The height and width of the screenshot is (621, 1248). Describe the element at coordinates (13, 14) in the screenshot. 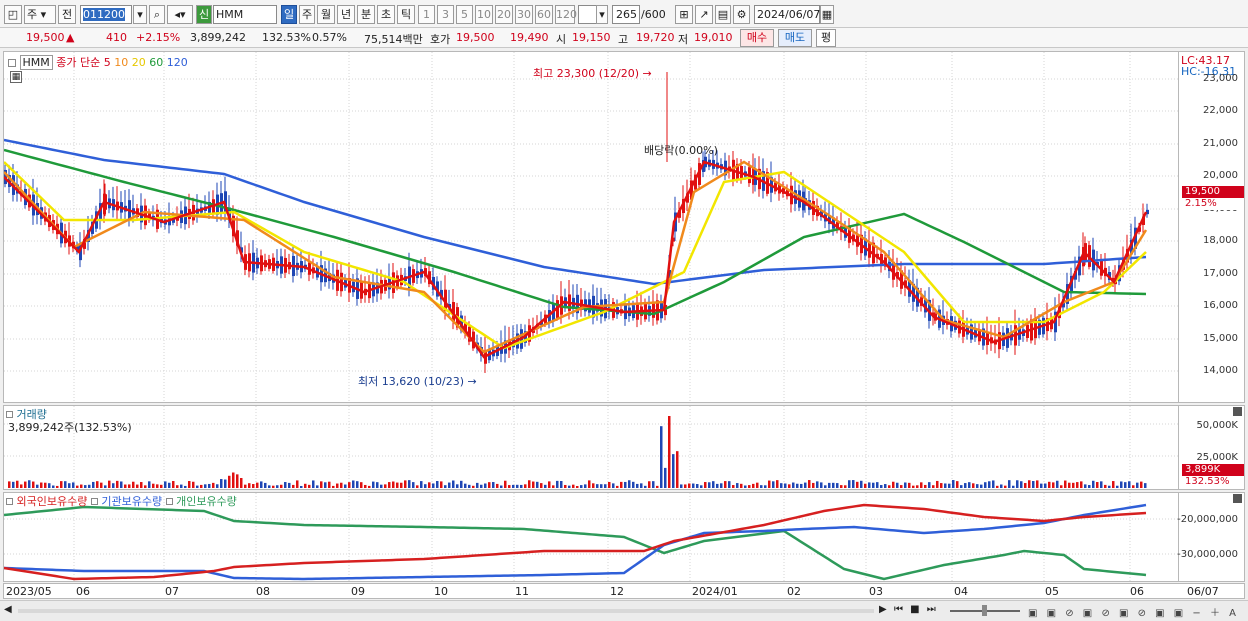

I see `window-menu-icon: ◰` at that location.